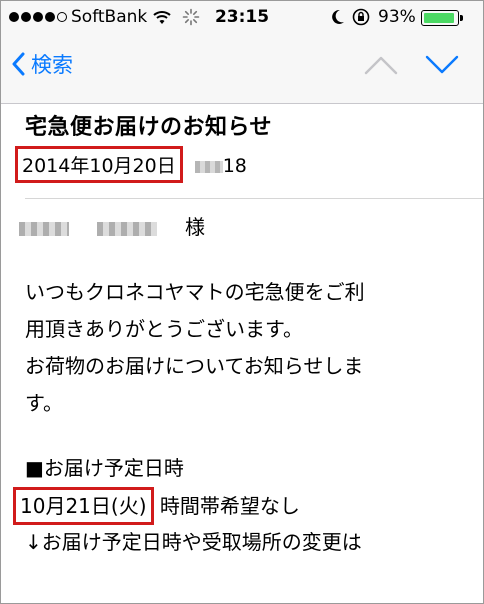 This screenshot has width=484, height=604. What do you see at coordinates (229, 506) in the screenshot?
I see `time-slot-text: 時間帯希望なし` at bounding box center [229, 506].